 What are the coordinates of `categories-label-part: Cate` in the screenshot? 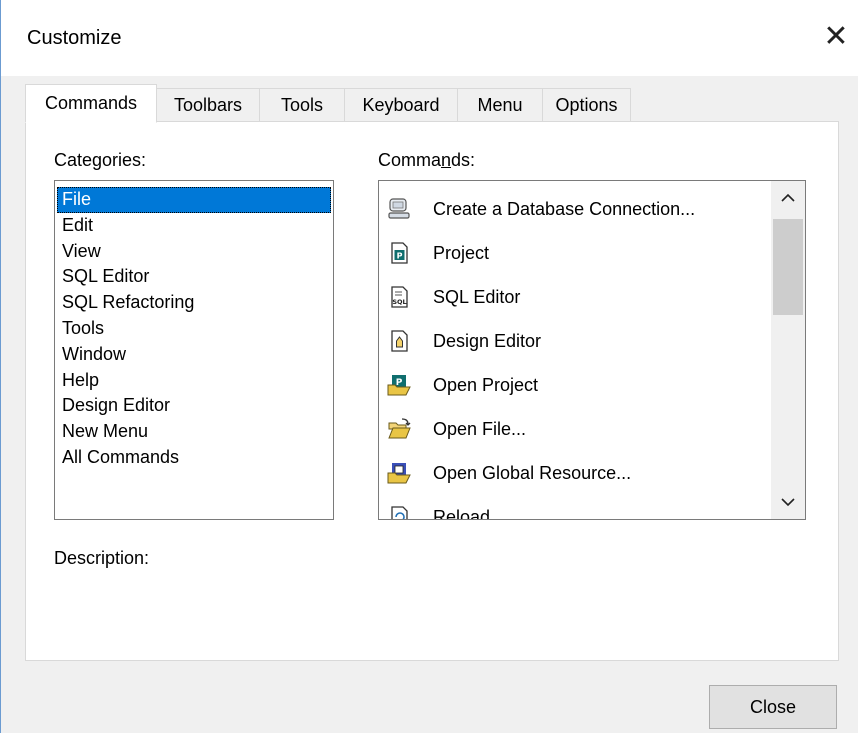 It's located at (73, 160).